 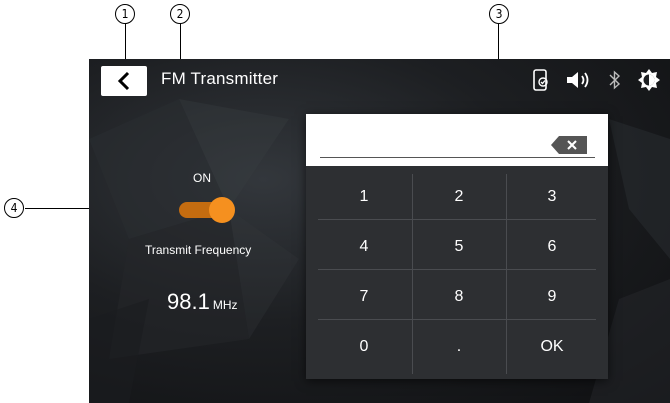 What do you see at coordinates (459, 197) in the screenshot?
I see `key-2: 2` at bounding box center [459, 197].